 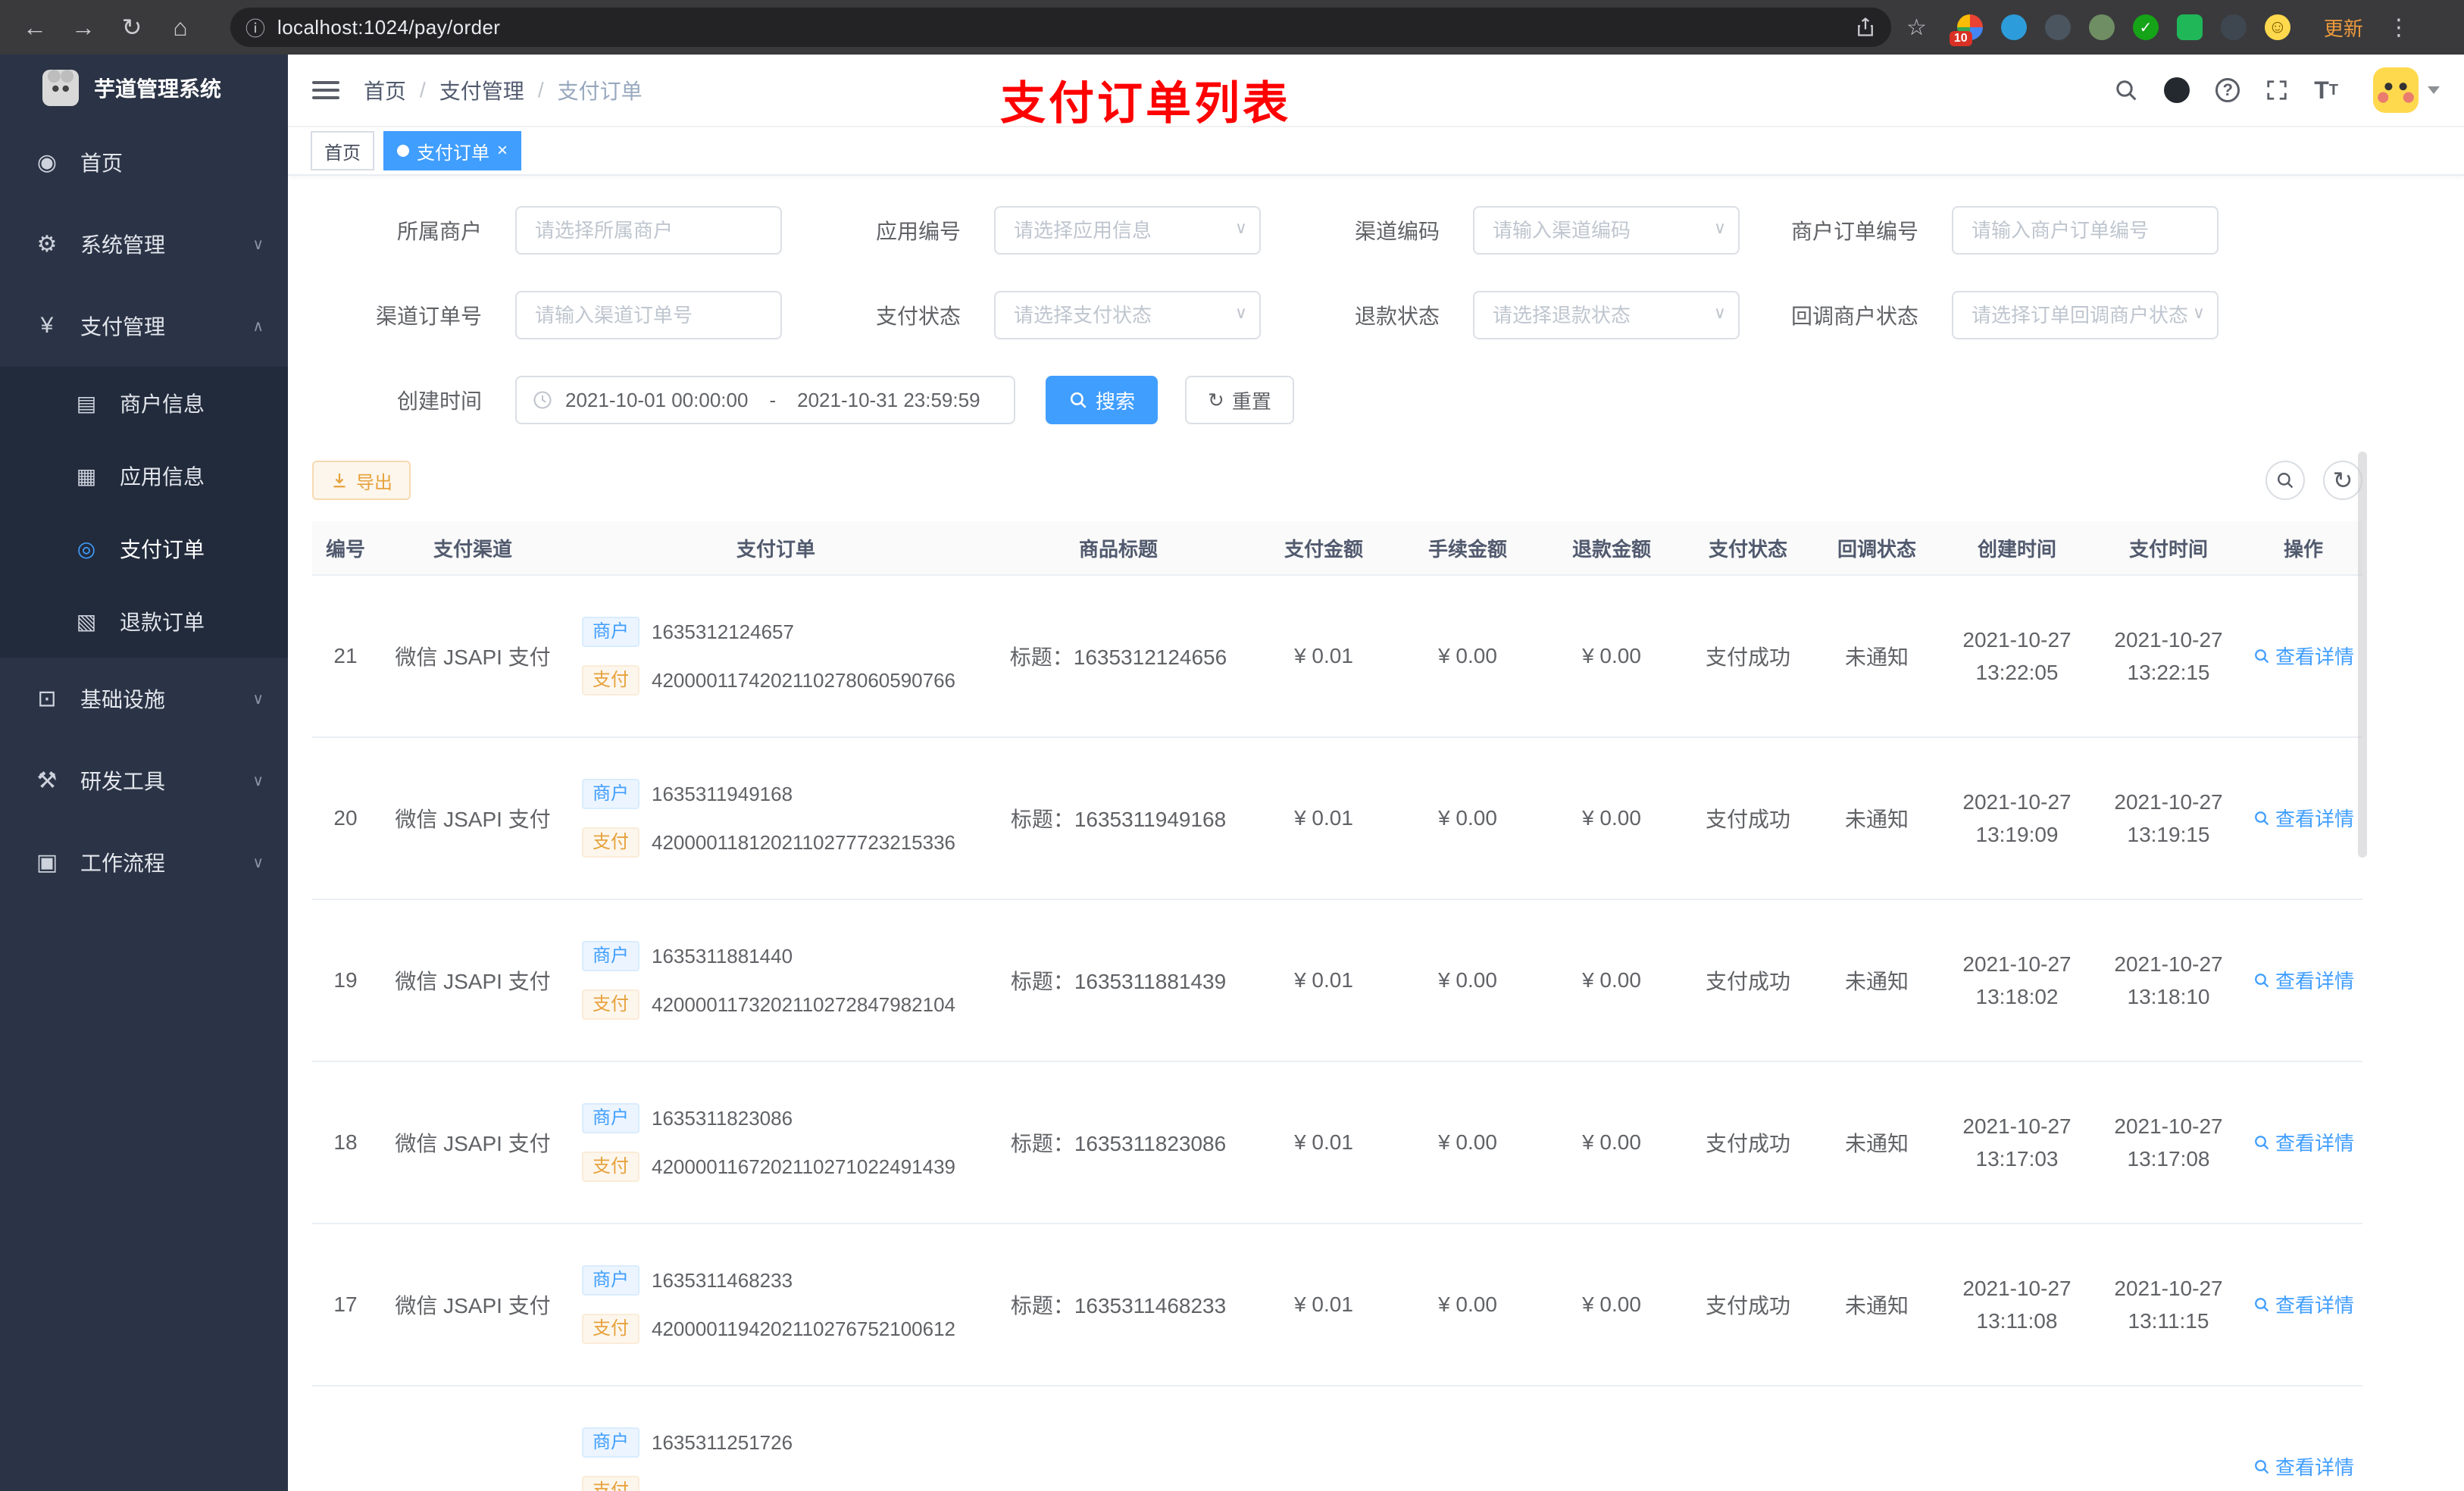 I want to click on app-id-select: ∨, so click(x=1127, y=230).